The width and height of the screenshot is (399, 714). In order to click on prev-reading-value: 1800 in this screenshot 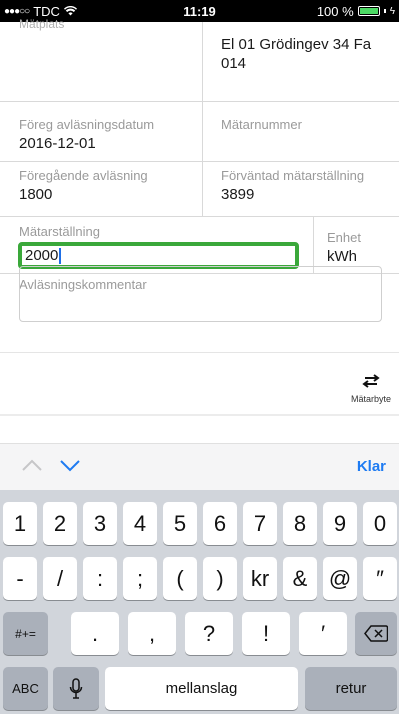, I will do `click(36, 194)`.